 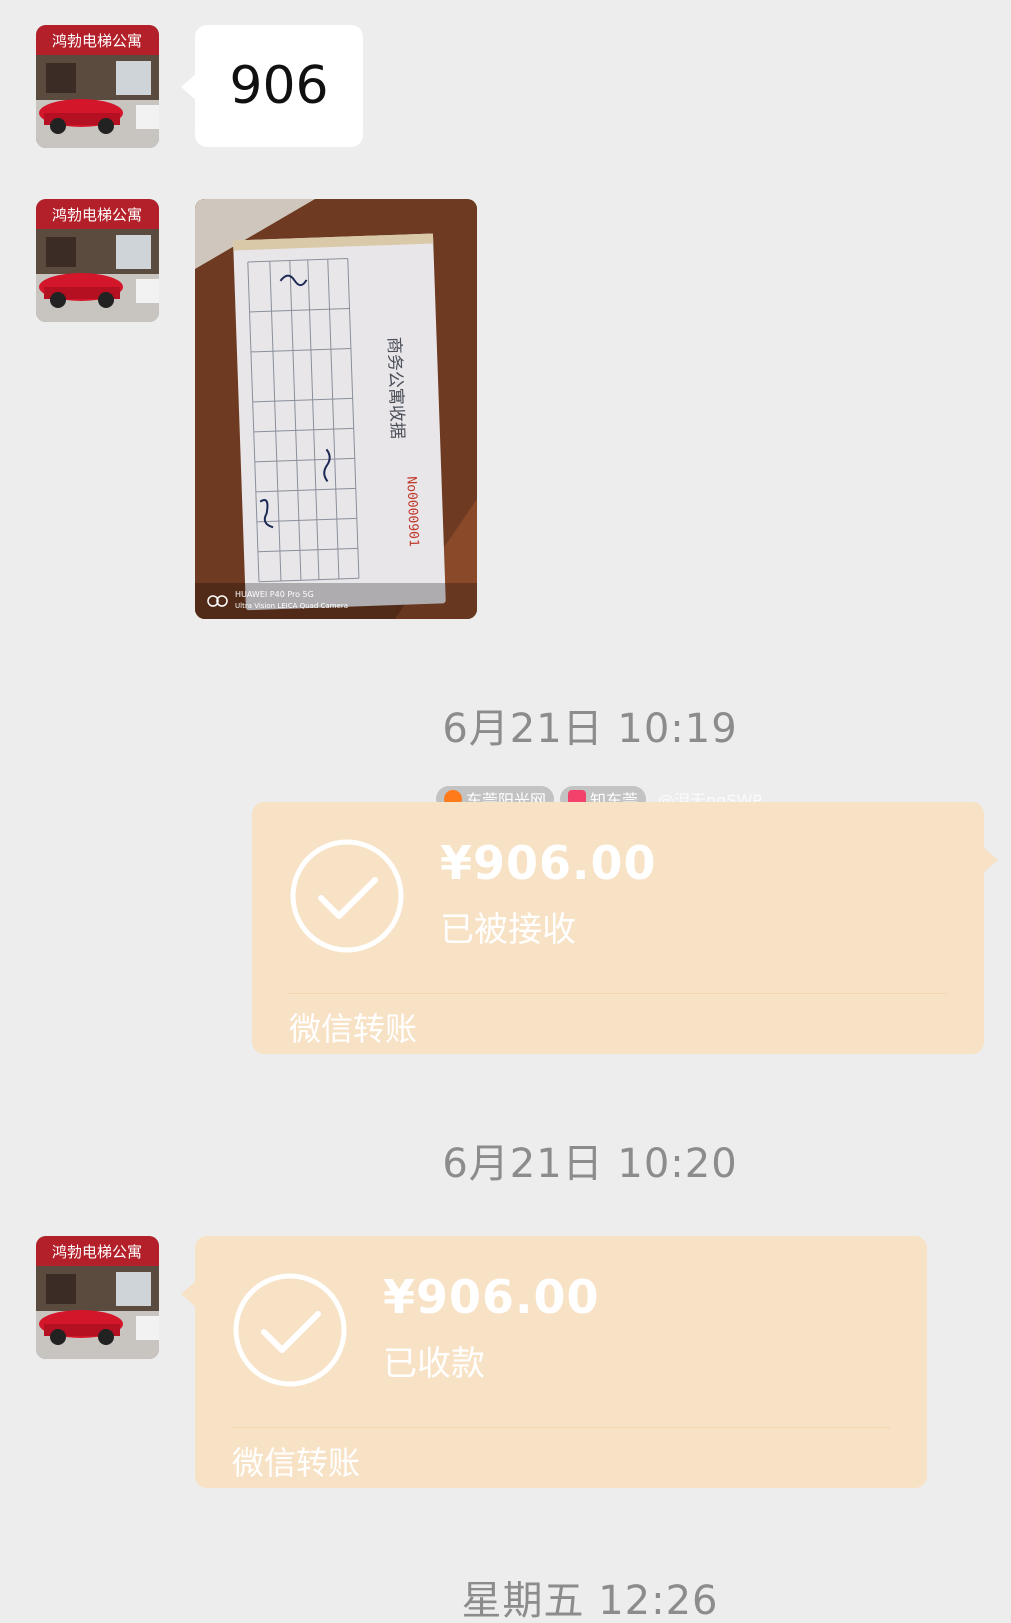 I want to click on text-message-bubble: 906, so click(x=272, y=86).